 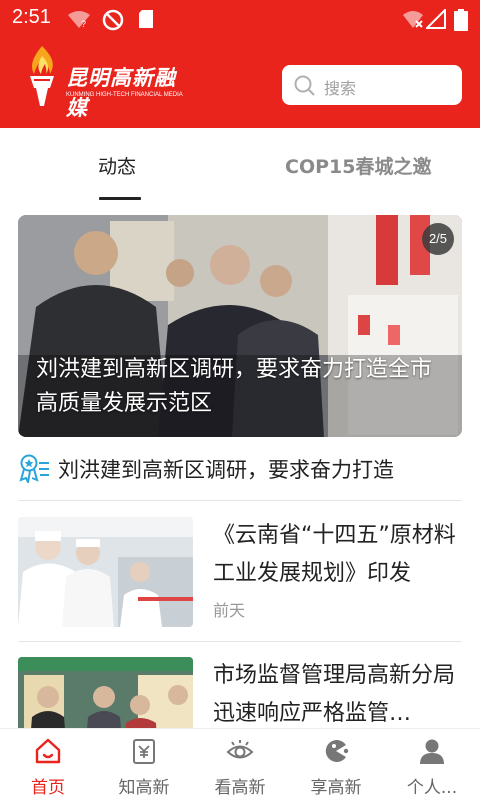 I want to click on nav-home: 首页, so click(x=48, y=764).